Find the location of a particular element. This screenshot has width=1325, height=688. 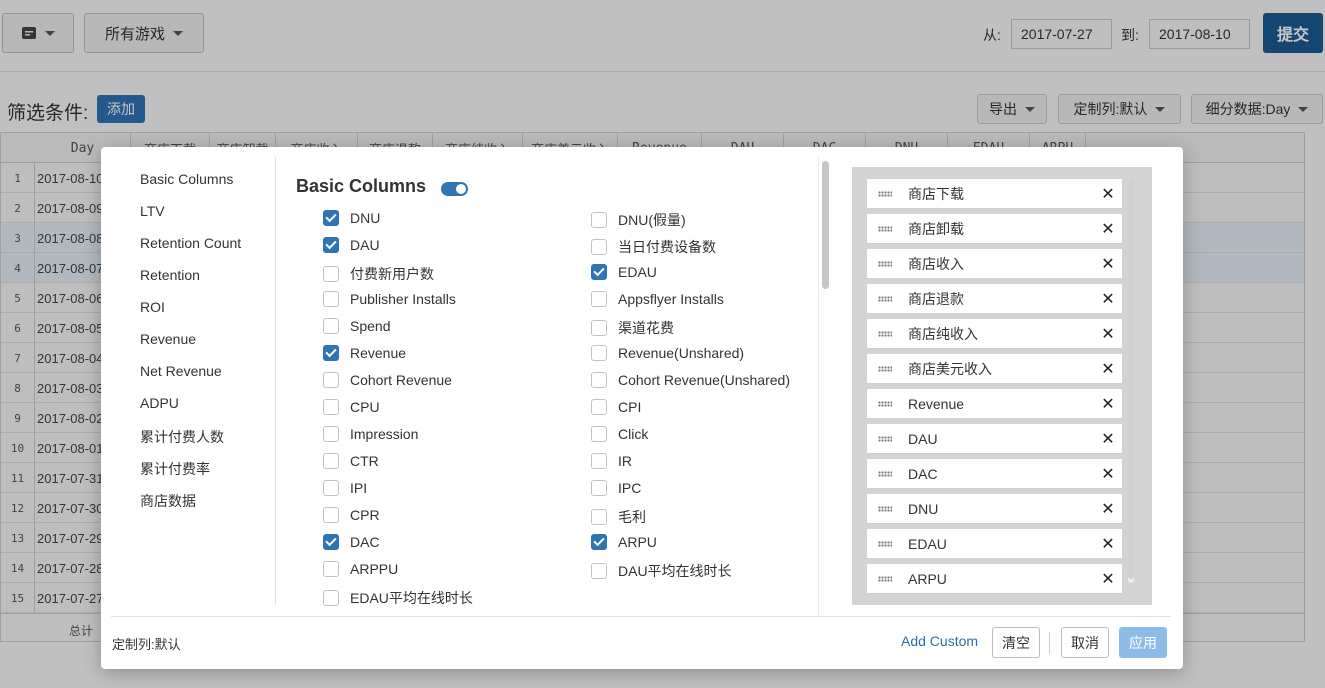

column-option: Spend is located at coordinates (356, 326).